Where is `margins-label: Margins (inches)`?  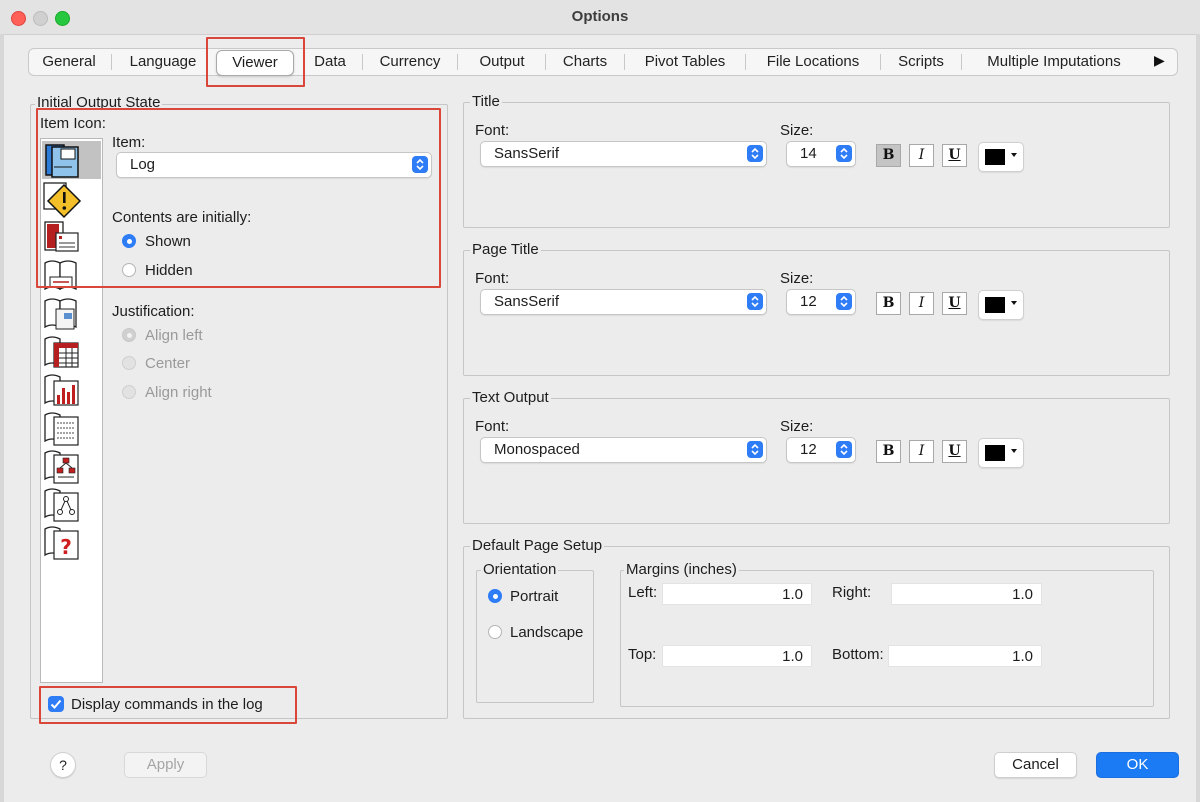
margins-label: Margins (inches) is located at coordinates (681, 569).